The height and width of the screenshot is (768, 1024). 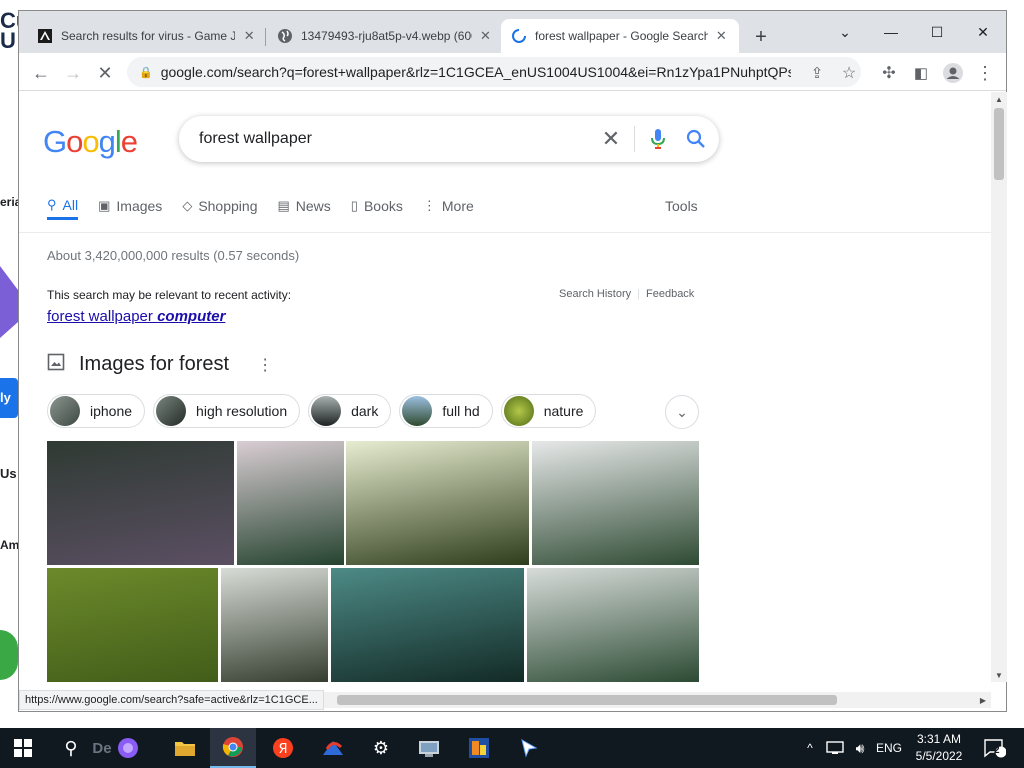 I want to click on language-indicator: ENG, so click(x=889, y=748).